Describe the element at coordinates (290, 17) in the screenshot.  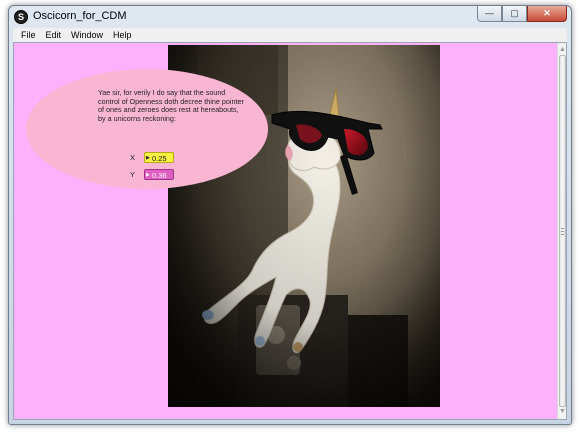
I see `title-bar: S Oscicorn_for_CDM — ▢ ✕` at that location.